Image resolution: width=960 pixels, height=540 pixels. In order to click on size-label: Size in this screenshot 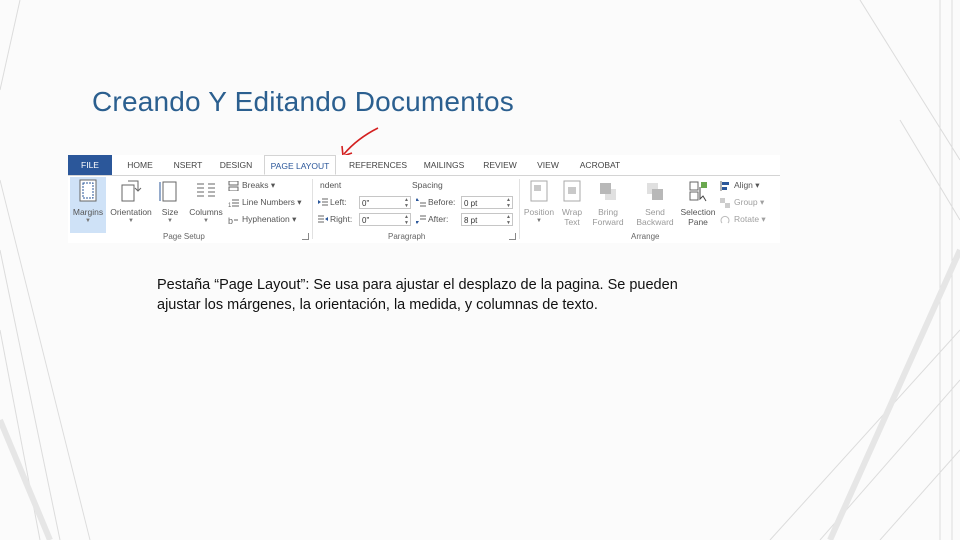, I will do `click(170, 212)`.